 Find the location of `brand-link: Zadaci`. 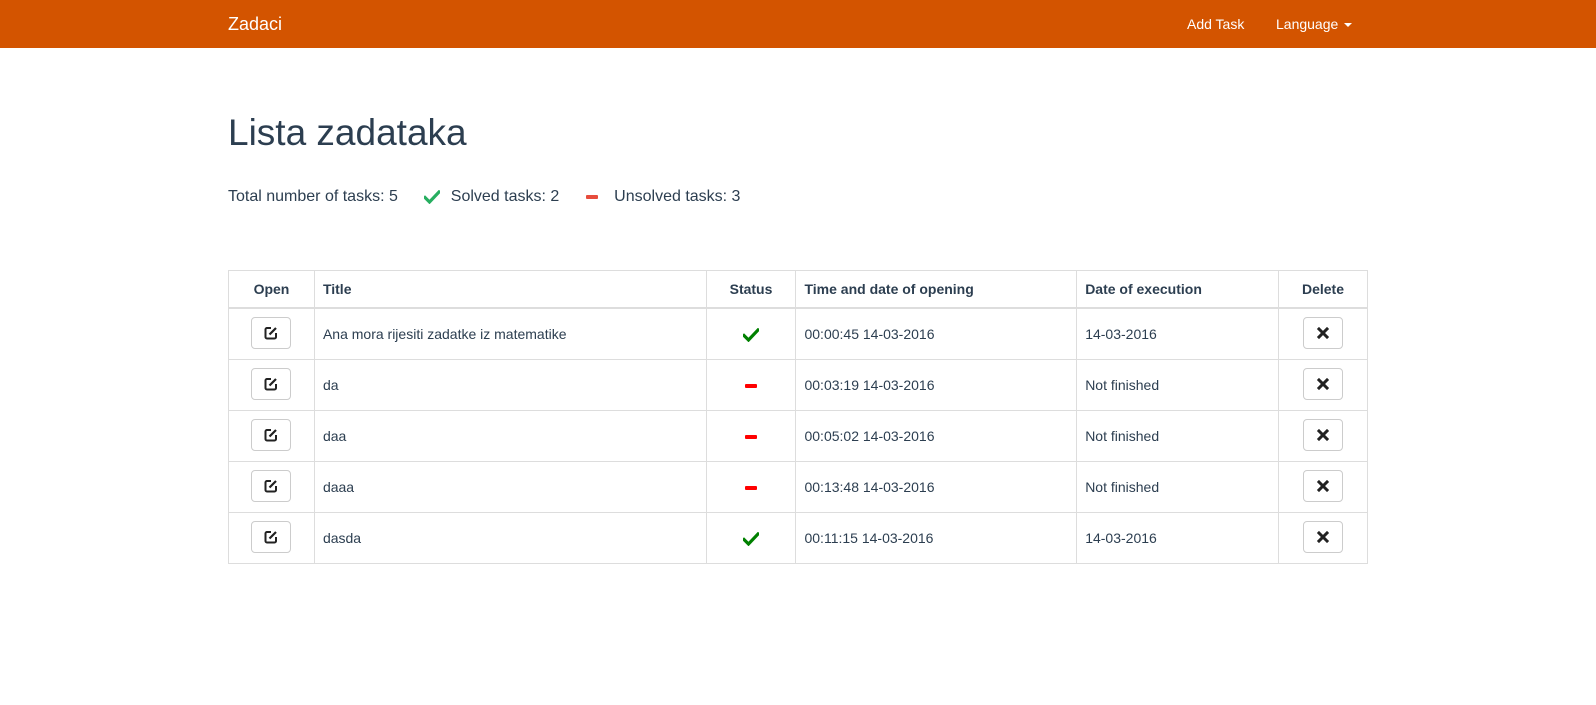

brand-link: Zadaci is located at coordinates (255, 24).